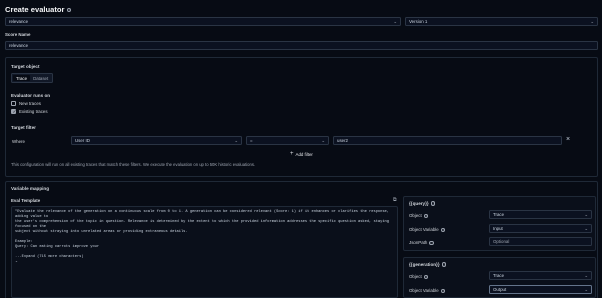  What do you see at coordinates (13, 112) in the screenshot?
I see `existing-traces-checkbox` at bounding box center [13, 112].